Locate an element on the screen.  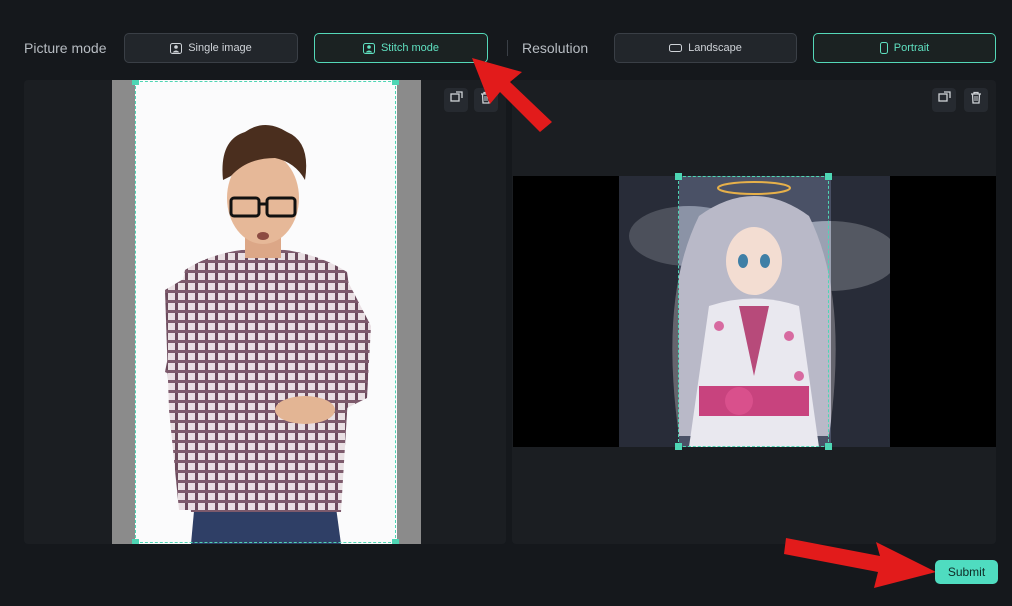
single-image-button: Single image is located at coordinates (211, 48).